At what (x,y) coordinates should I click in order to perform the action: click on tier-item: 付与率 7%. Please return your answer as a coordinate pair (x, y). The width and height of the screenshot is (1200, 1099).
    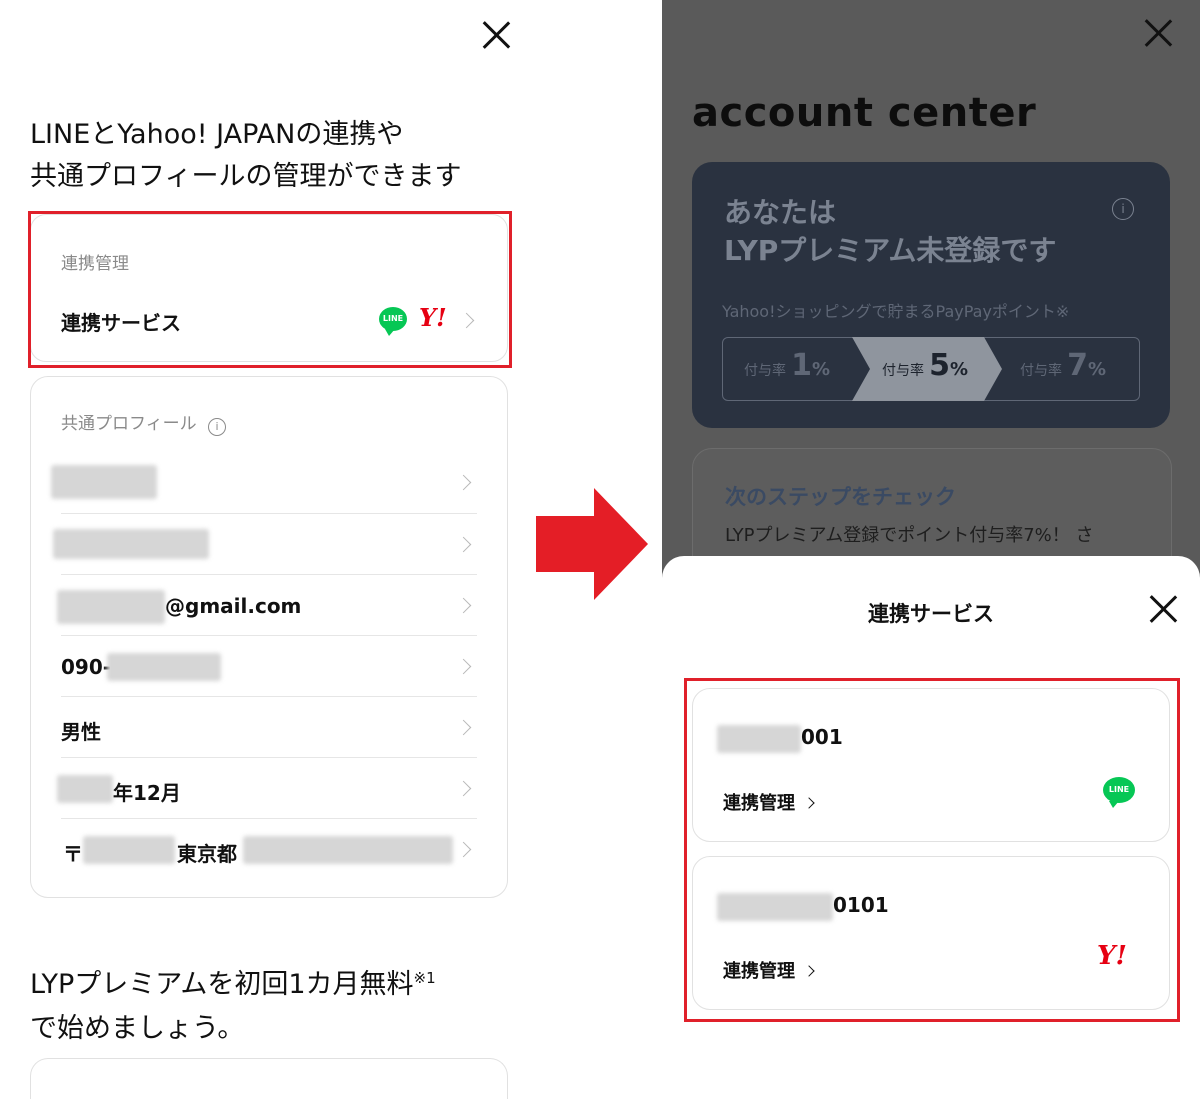
    Looking at the image, I should click on (1063, 365).